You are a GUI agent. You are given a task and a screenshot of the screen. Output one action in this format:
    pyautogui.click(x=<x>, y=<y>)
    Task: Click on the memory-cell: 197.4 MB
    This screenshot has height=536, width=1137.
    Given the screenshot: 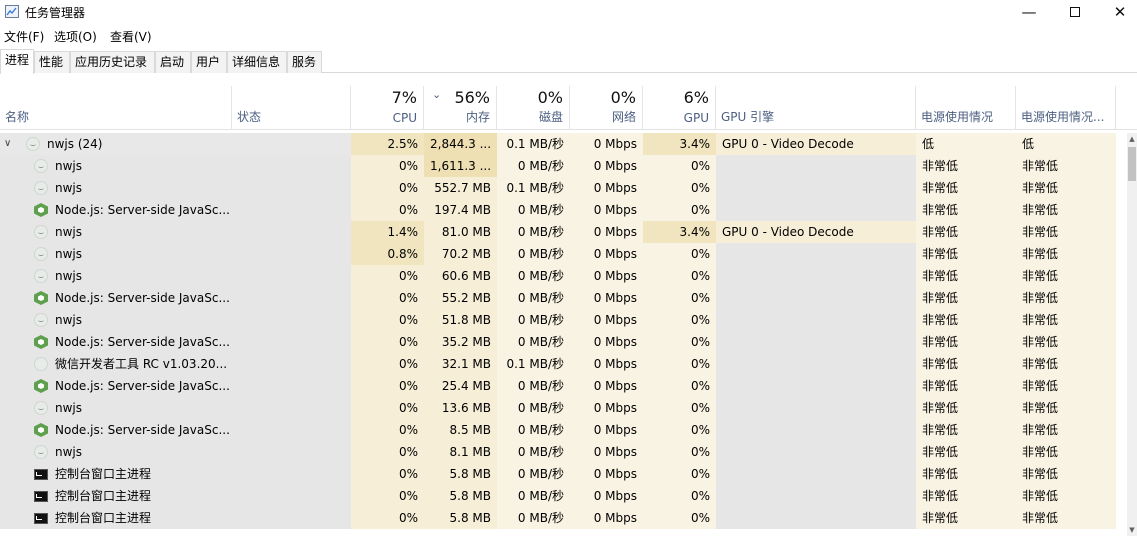 What is the action you would take?
    pyautogui.click(x=460, y=210)
    